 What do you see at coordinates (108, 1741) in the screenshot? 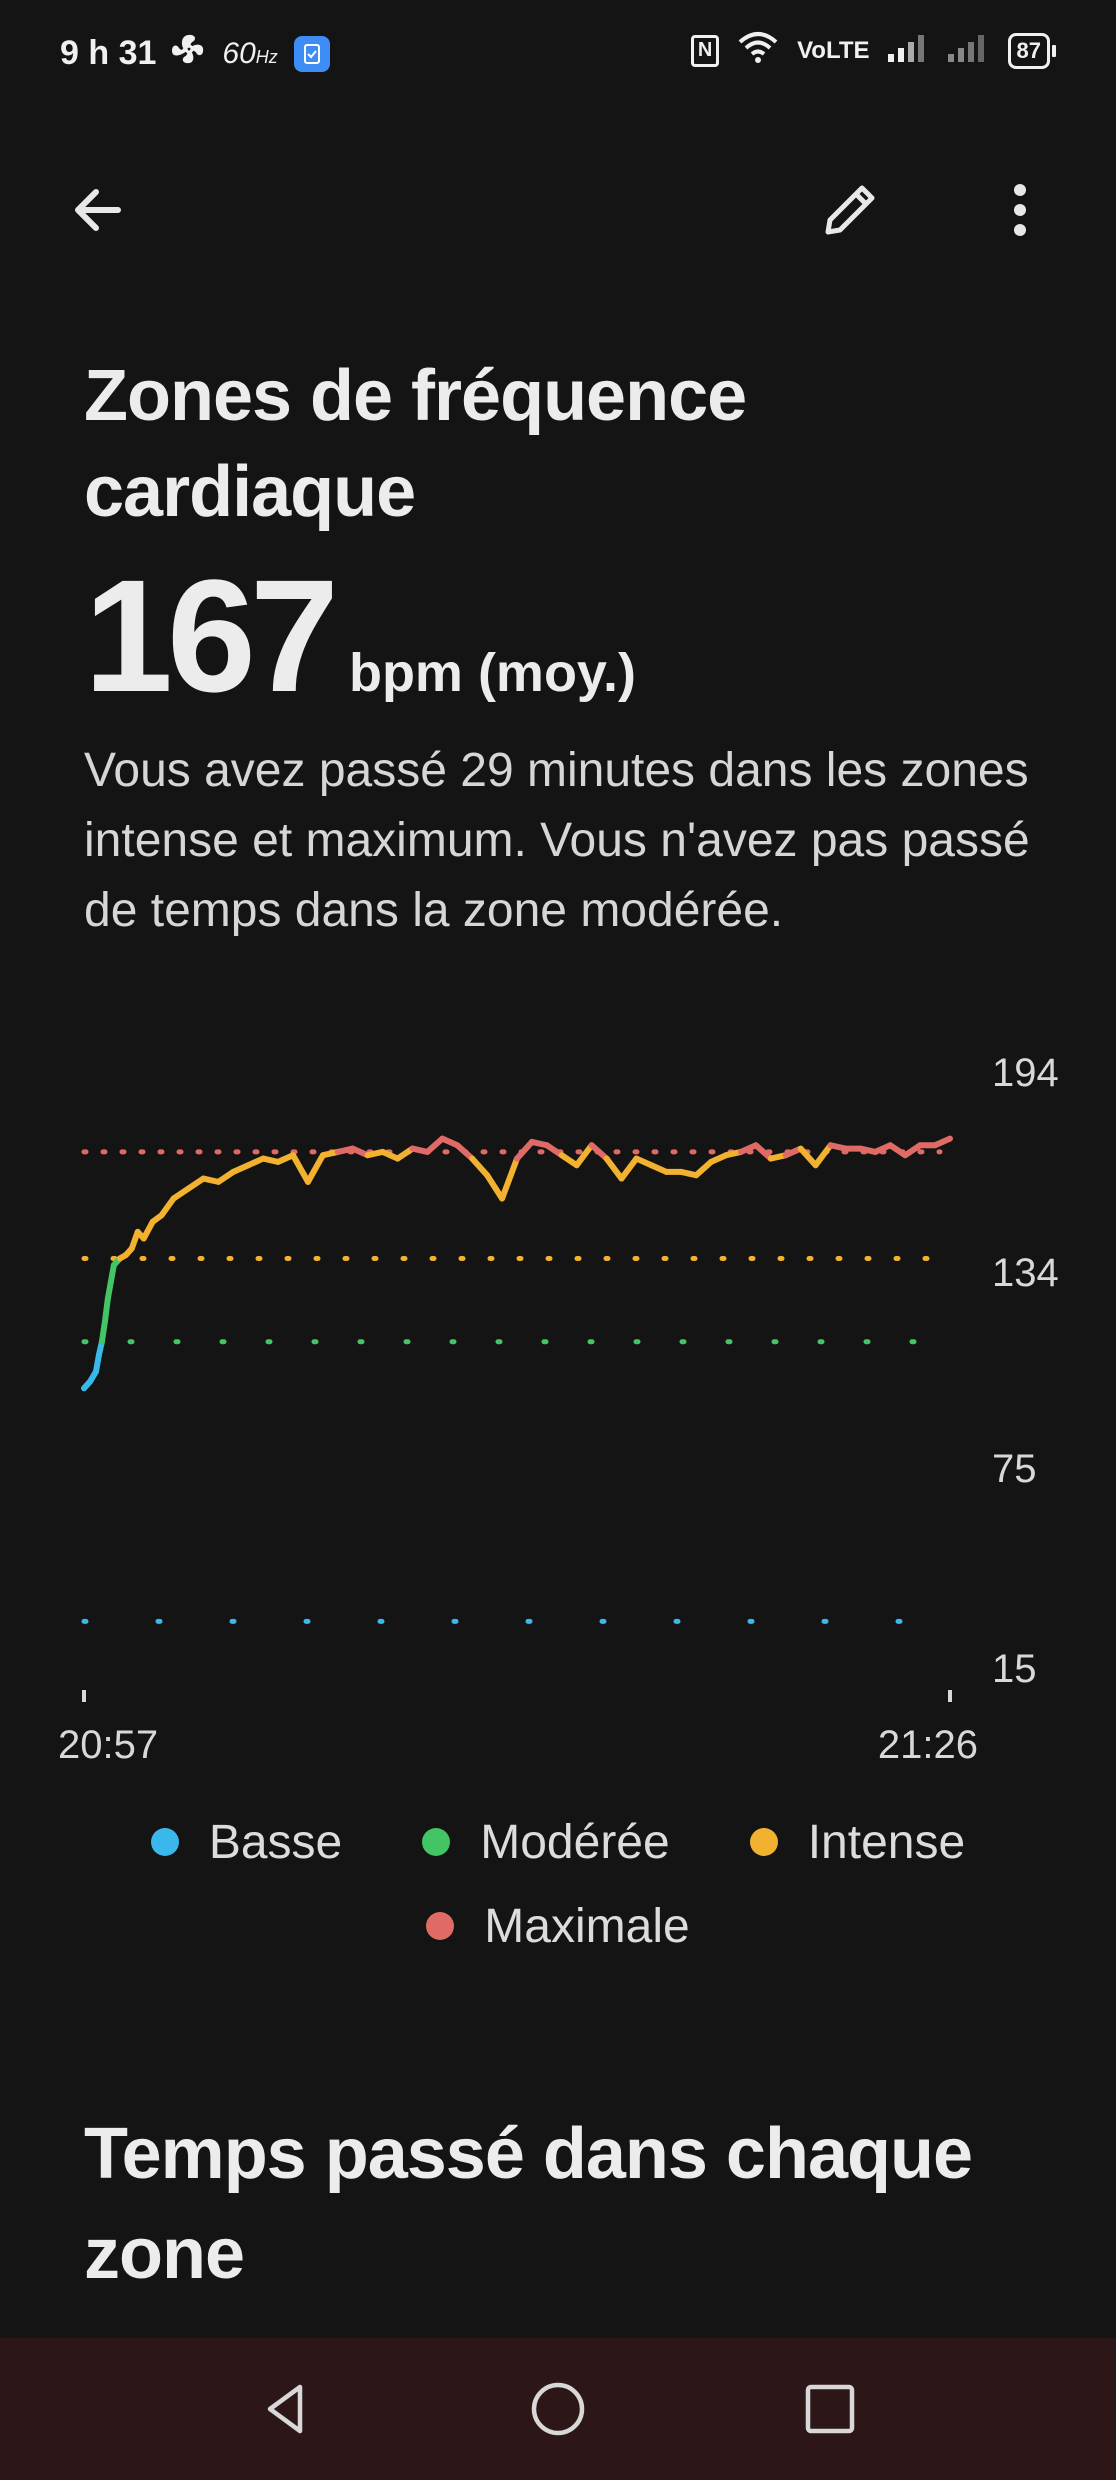
I see `x-tick-label: 20:57` at bounding box center [108, 1741].